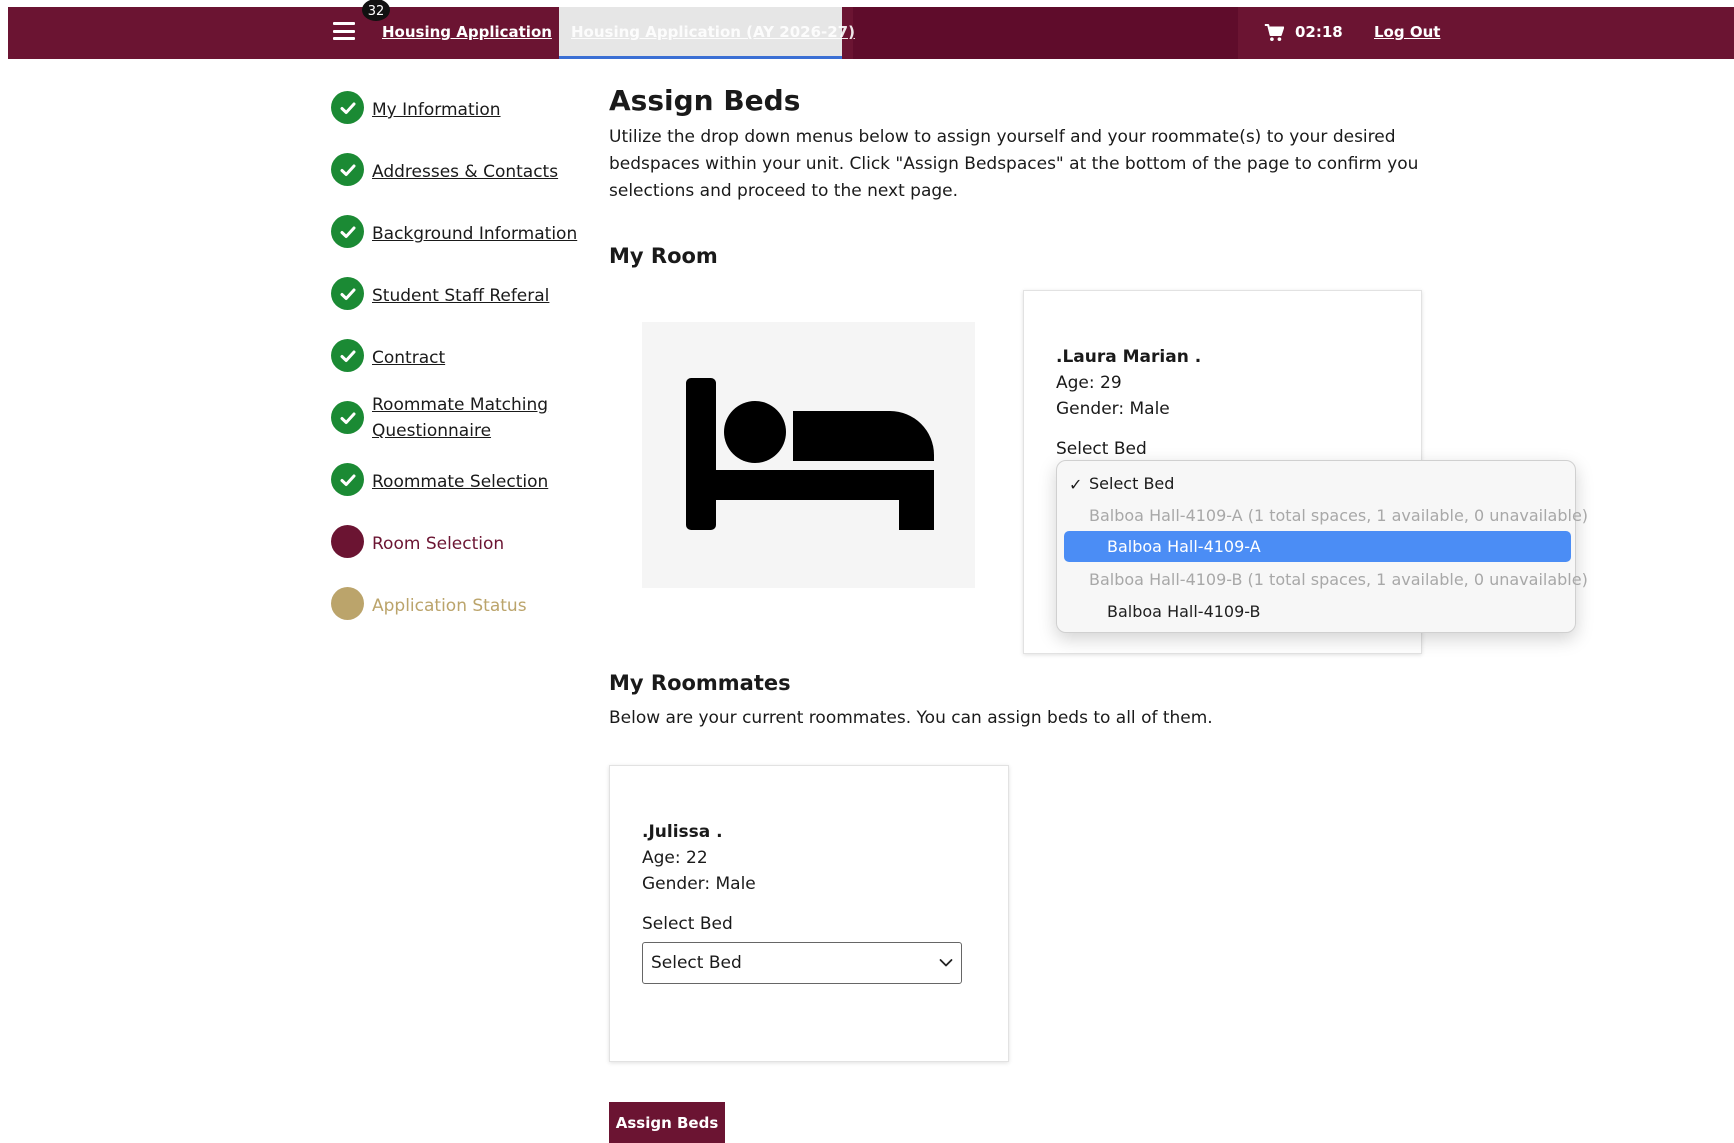 The width and height of the screenshot is (1734, 1143). Describe the element at coordinates (1317, 546) in the screenshot. I see `dropdown-option-4109-a: Balboa Hall-4109-A` at that location.